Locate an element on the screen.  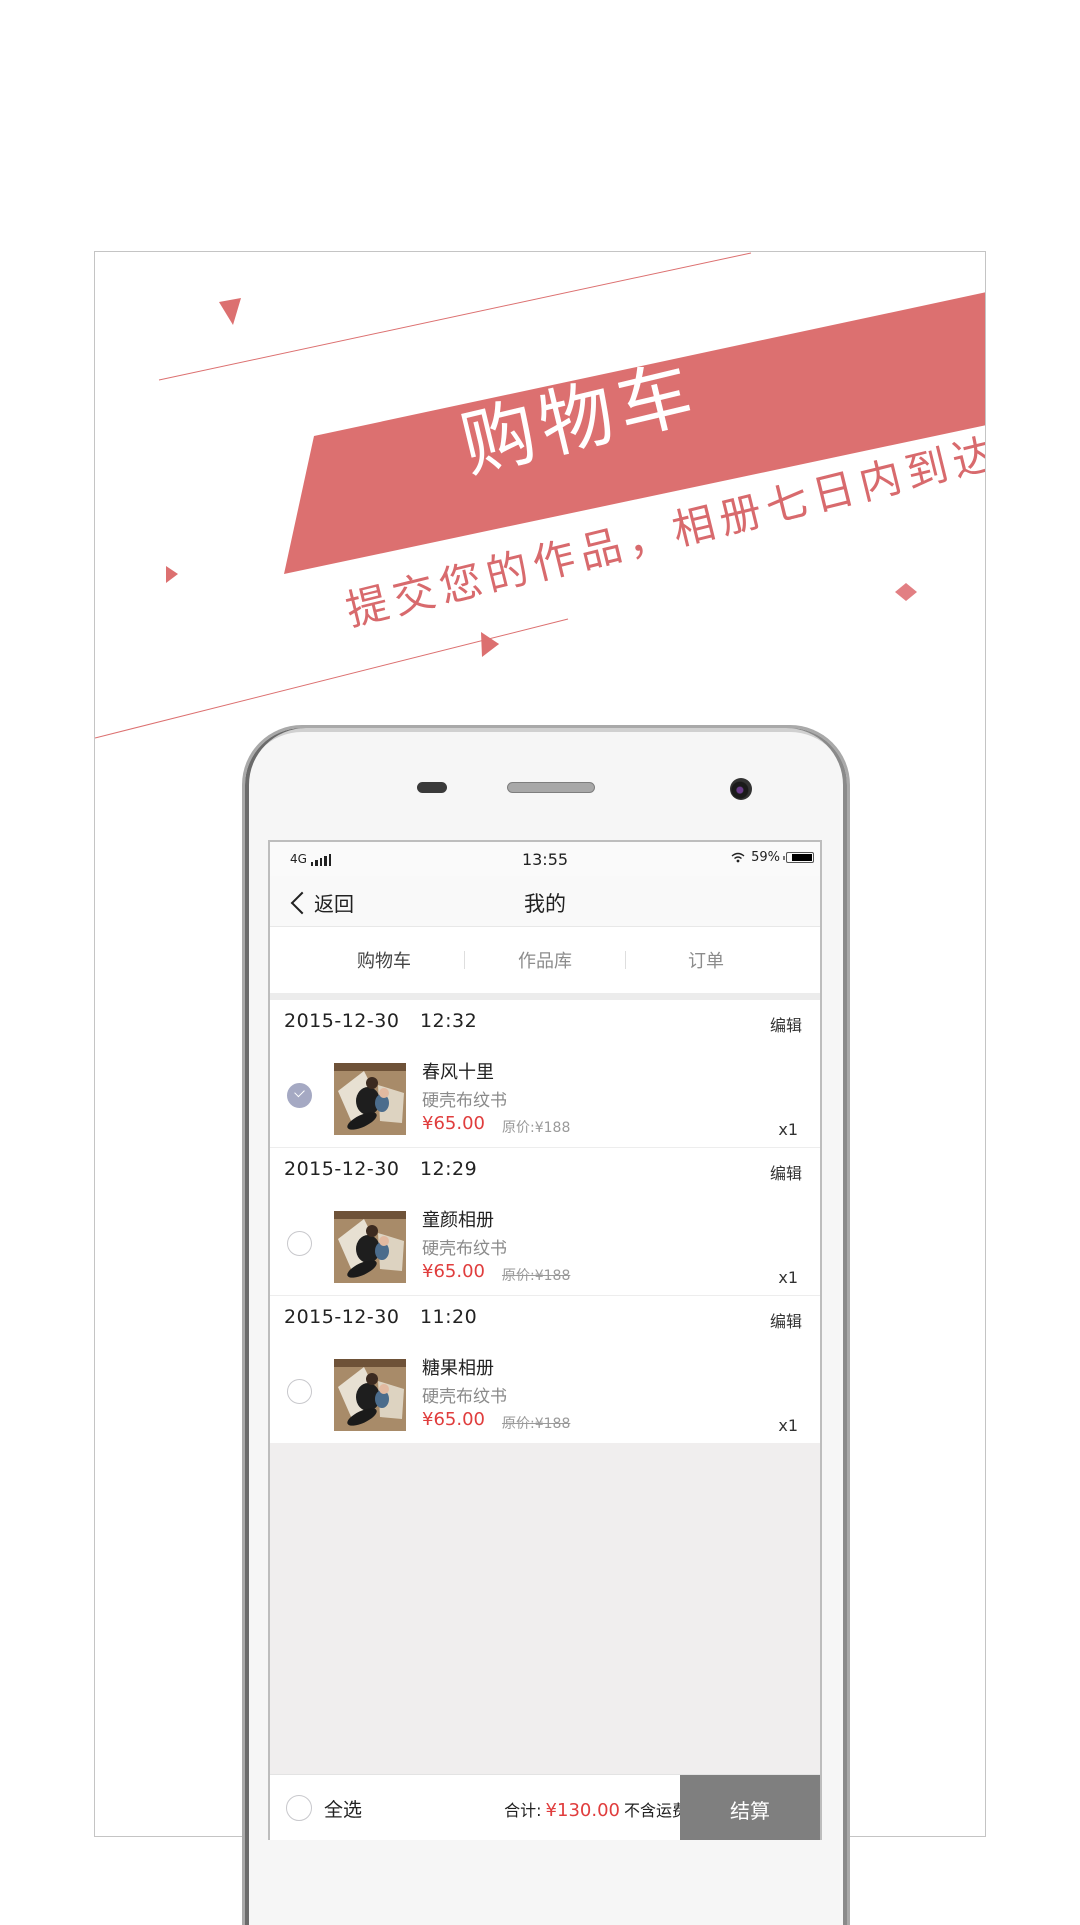
select-all-label: 全选 is located at coordinates (343, 1808).